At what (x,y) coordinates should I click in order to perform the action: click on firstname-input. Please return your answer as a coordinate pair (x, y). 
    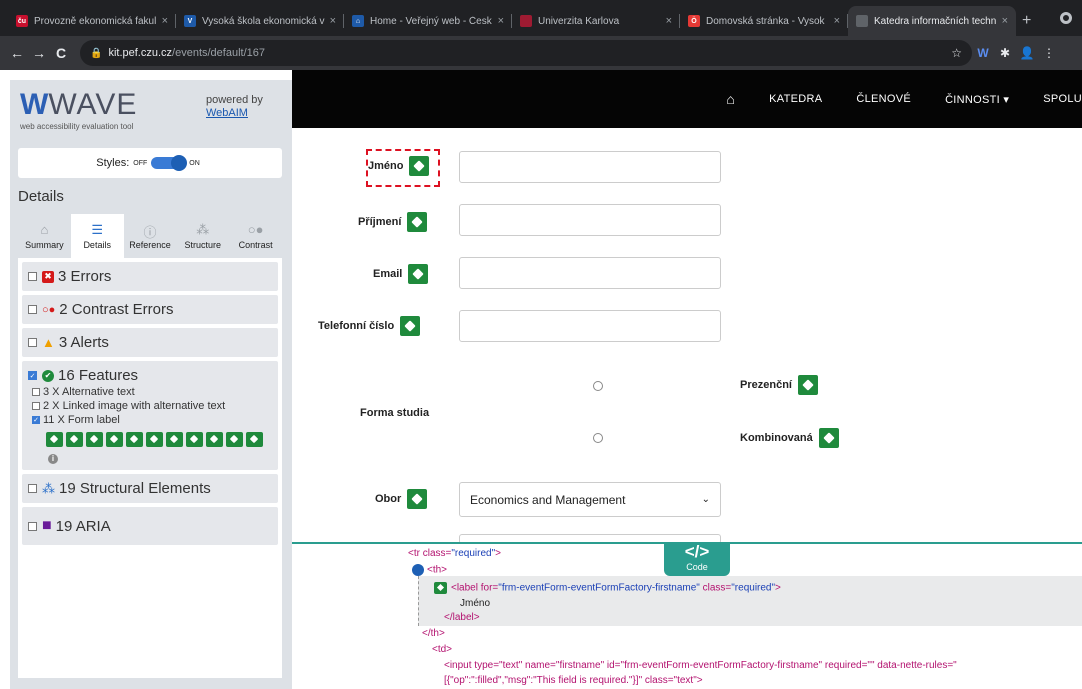
    Looking at the image, I should click on (590, 167).